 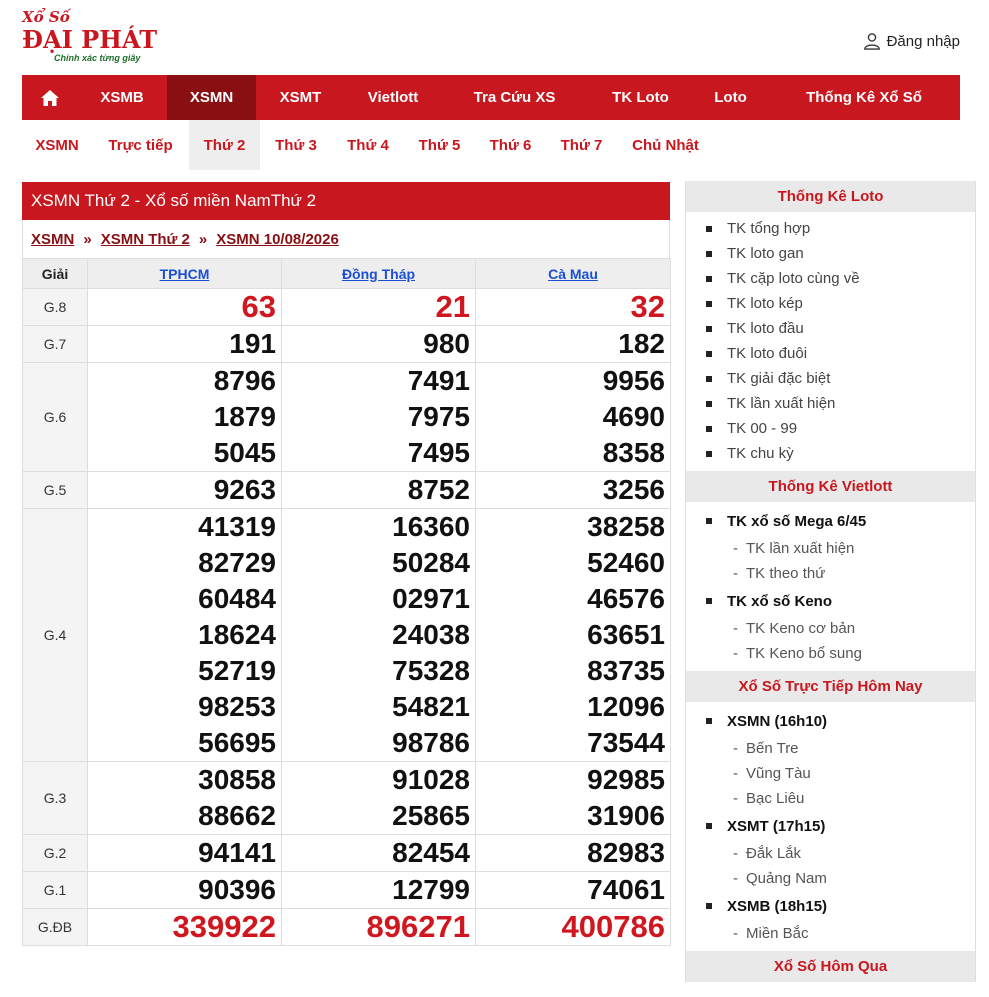 I want to click on site-logo: Xổ Số ĐẠI PHÁT Chính xác từng giây, so click(x=92, y=37).